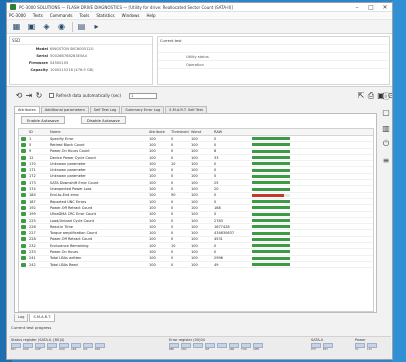 The width and height of the screenshot is (406, 362). What do you see at coordinates (64, 109) in the screenshot?
I see `tab-additional-parameters: Additional parameters` at bounding box center [64, 109].